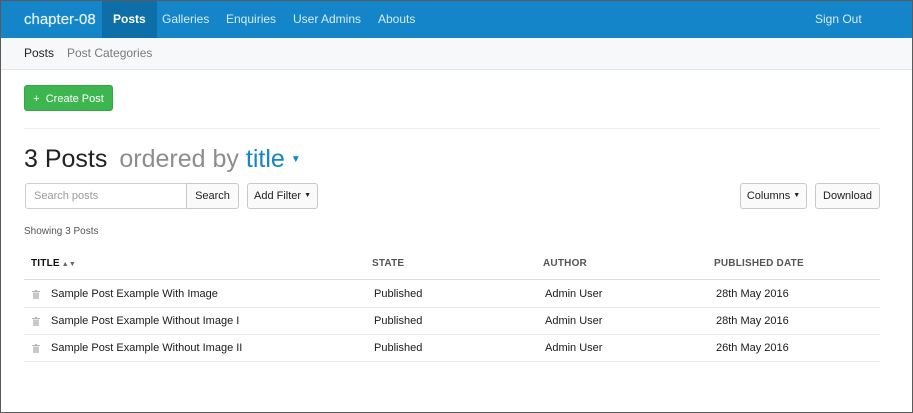 The width and height of the screenshot is (913, 413). What do you see at coordinates (752, 348) in the screenshot?
I see `post-published-date: 26th May 2016` at bounding box center [752, 348].